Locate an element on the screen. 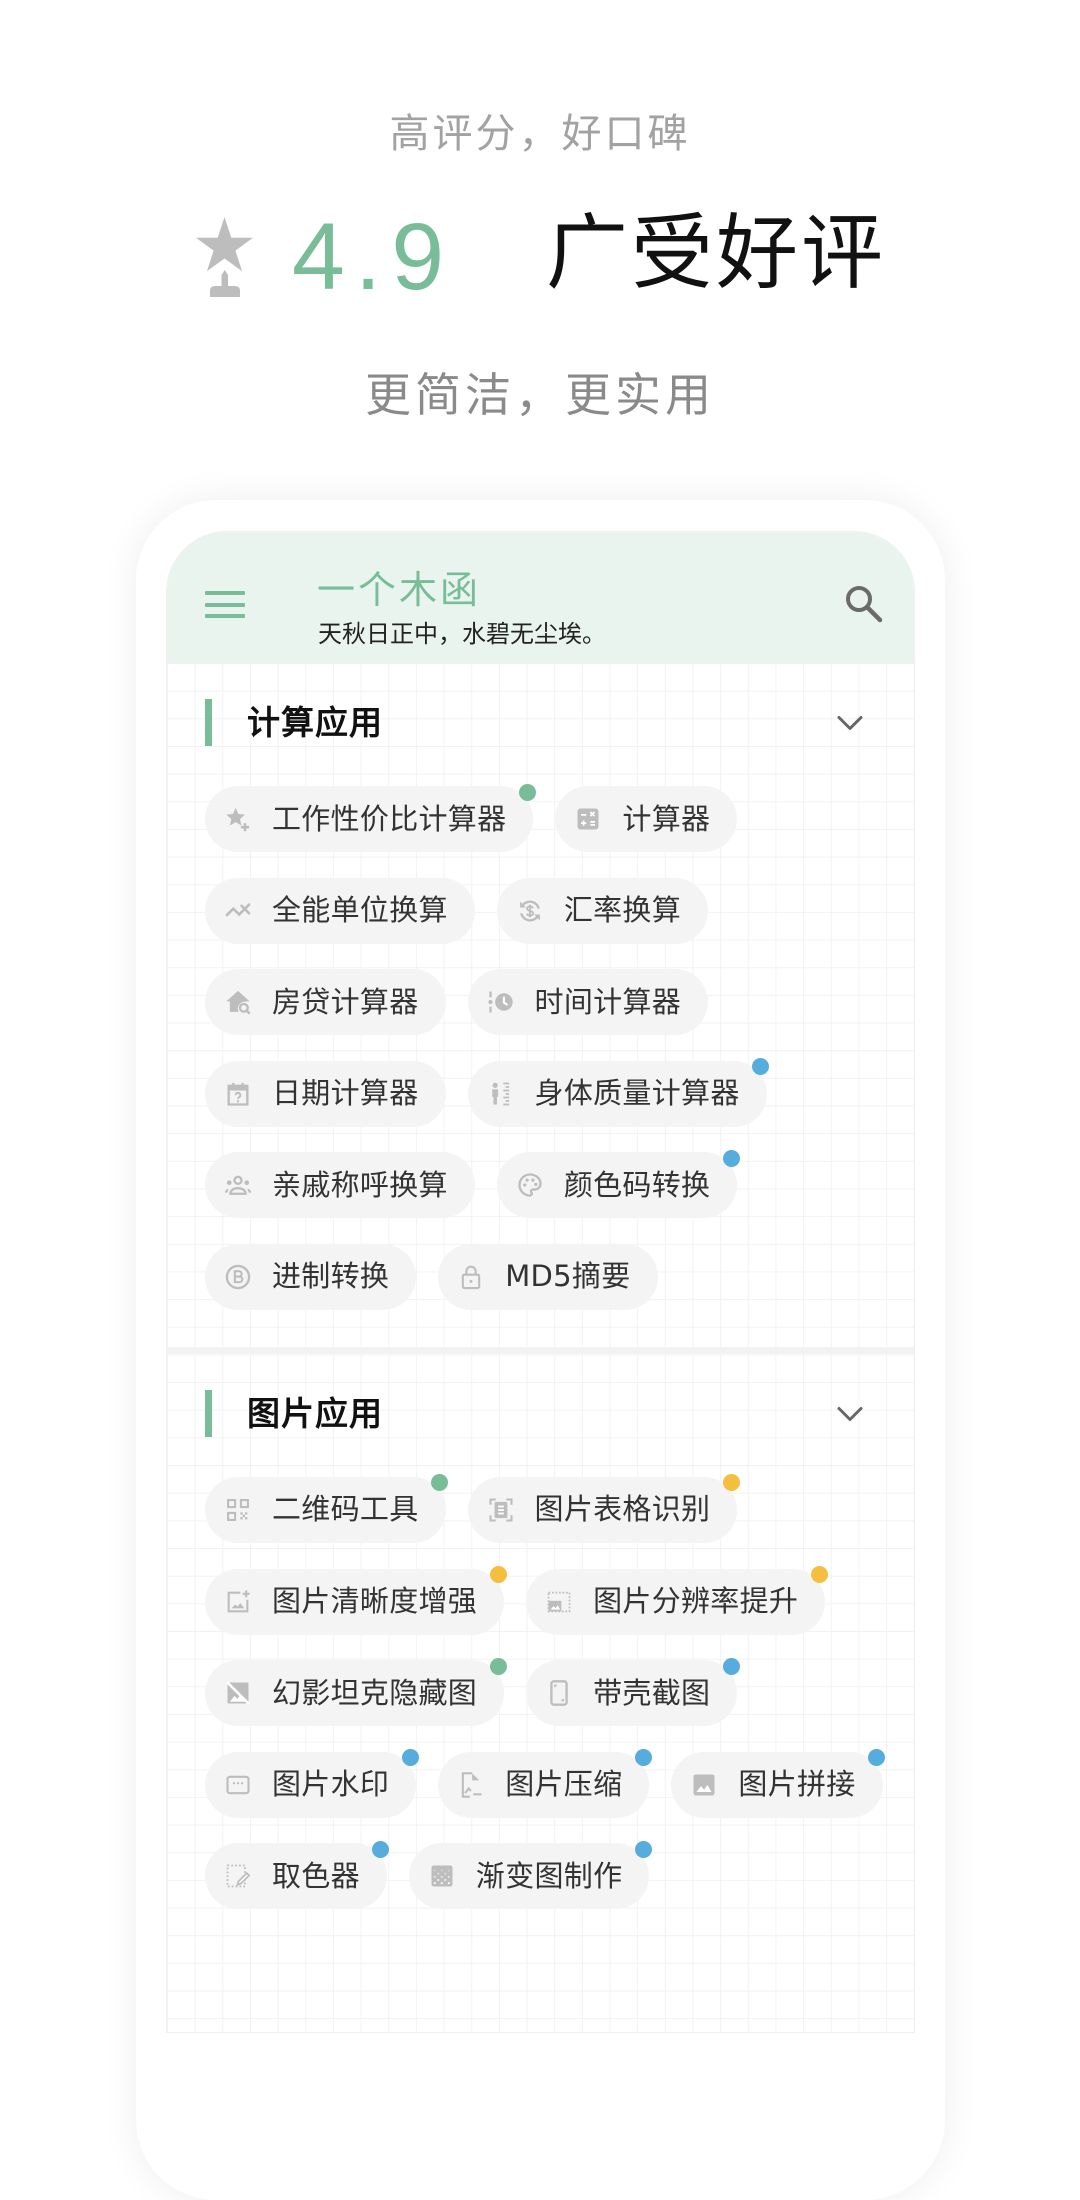 The image size is (1080, 2200). tool-chip-label: 日期计算器 is located at coordinates (345, 1093).